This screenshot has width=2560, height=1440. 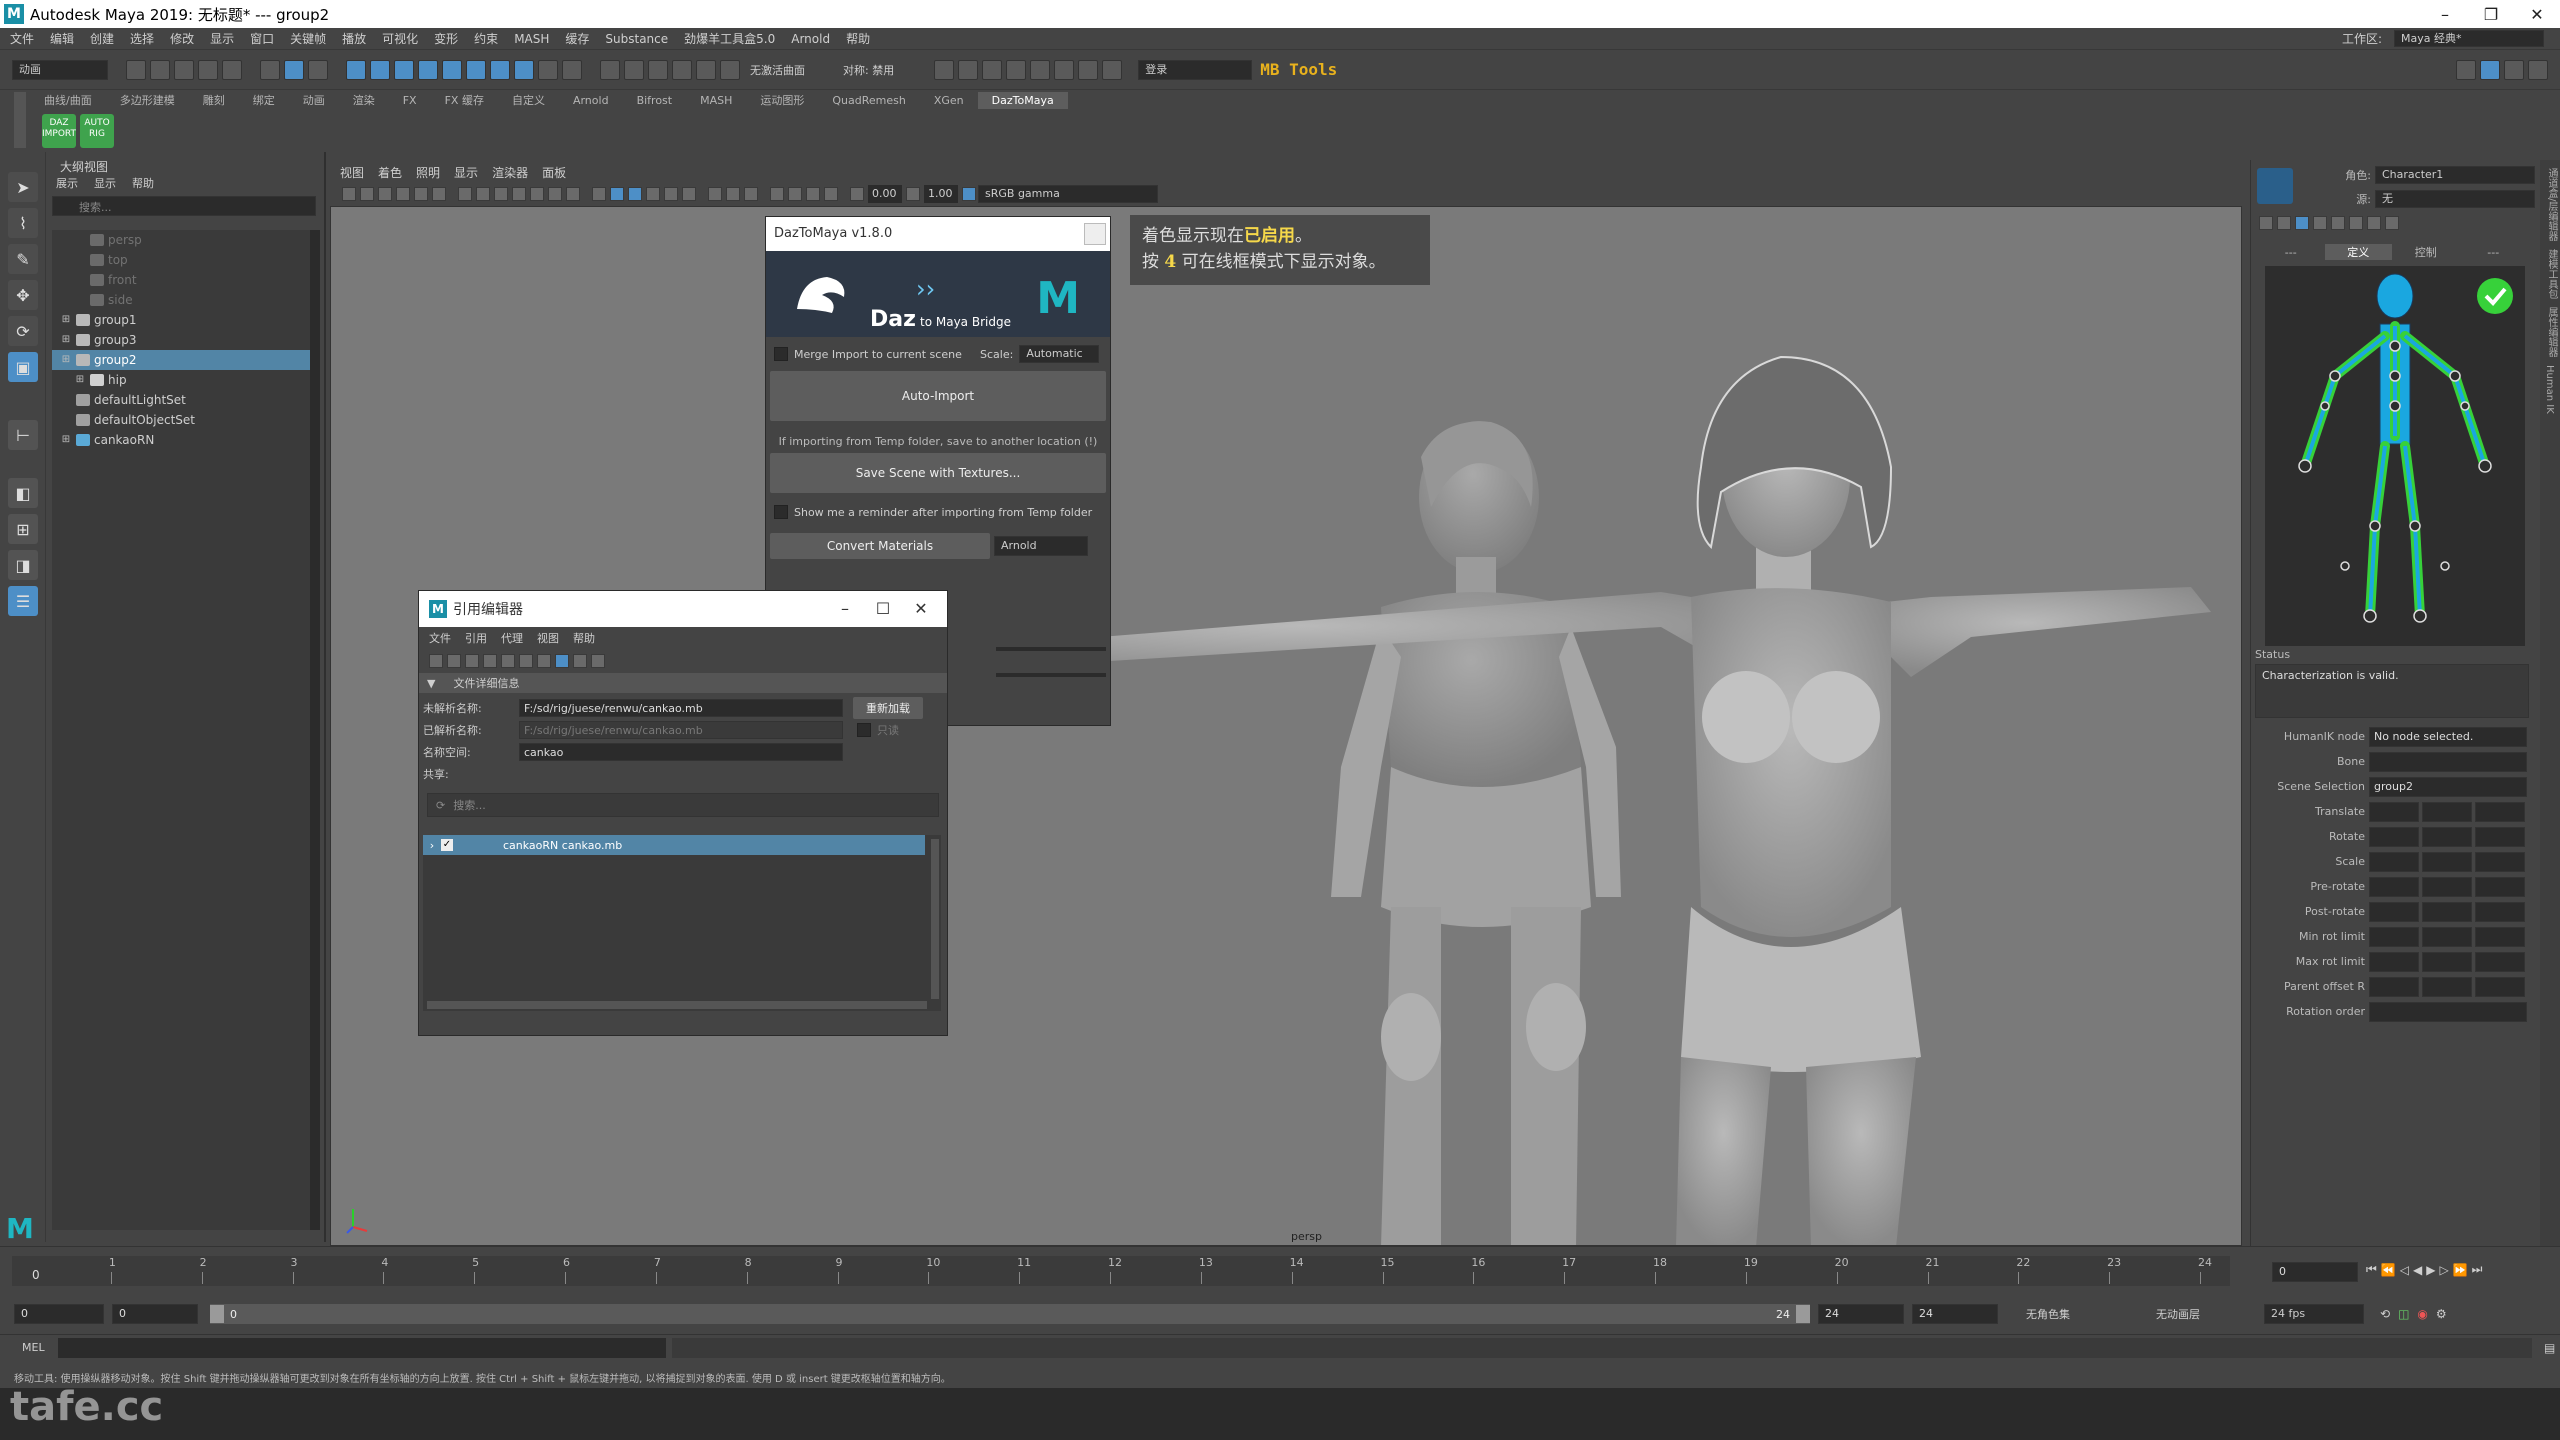 What do you see at coordinates (68, 100) in the screenshot?
I see `shelf-tab: 曲线/曲面` at bounding box center [68, 100].